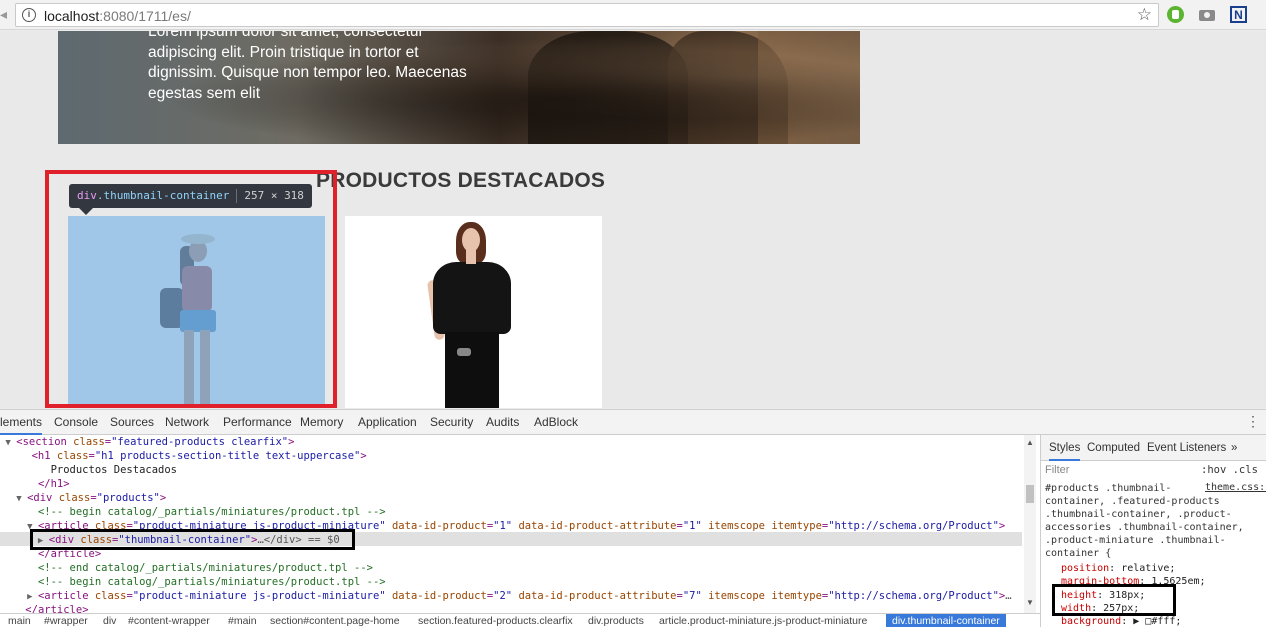  Describe the element at coordinates (556, 422) in the screenshot. I see `tab-adblock: AdBlock` at that location.